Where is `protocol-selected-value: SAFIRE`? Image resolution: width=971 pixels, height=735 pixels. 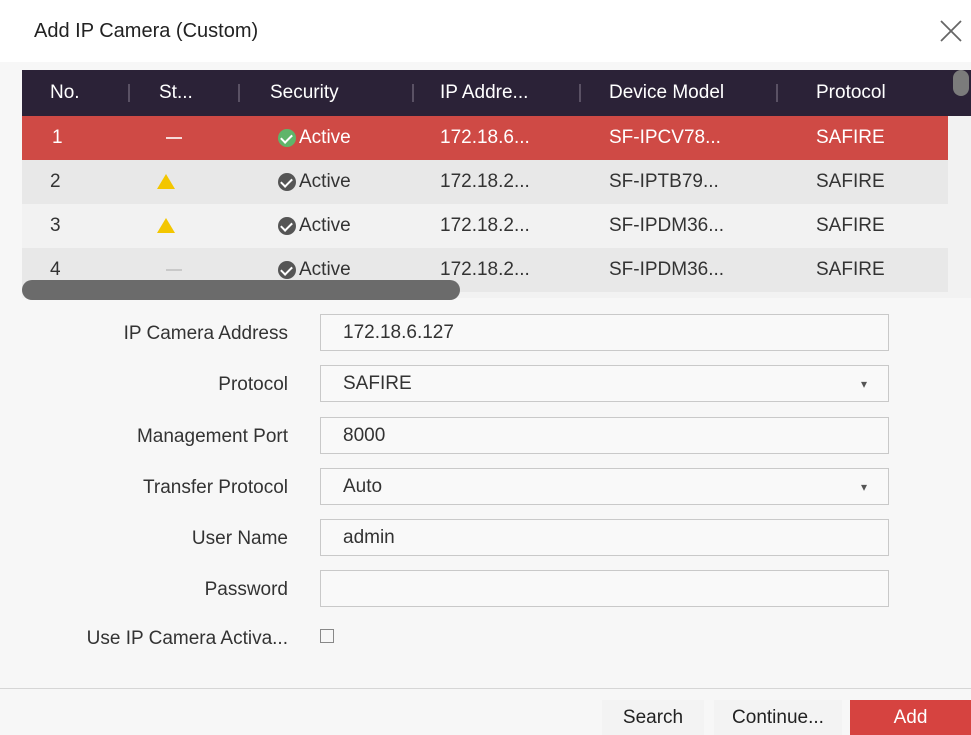
protocol-selected-value: SAFIRE is located at coordinates (377, 383).